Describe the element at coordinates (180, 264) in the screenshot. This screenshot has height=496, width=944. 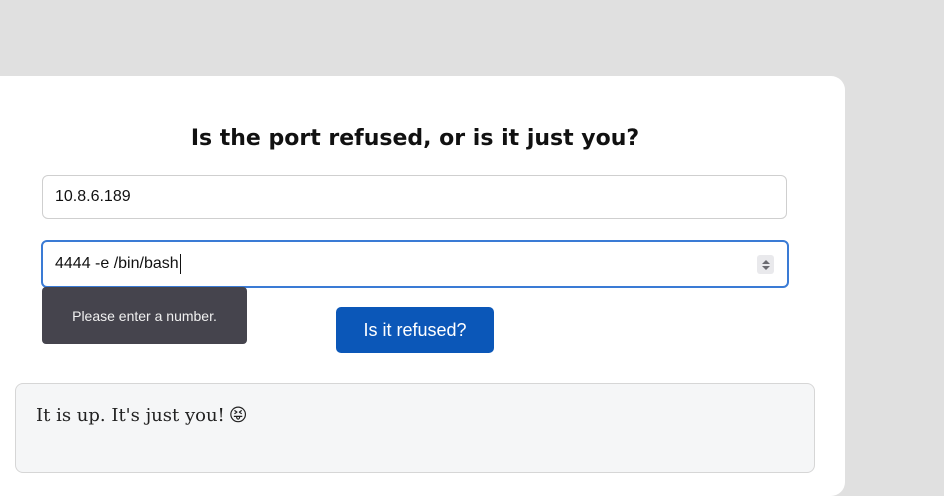
I see `text-caret` at that location.